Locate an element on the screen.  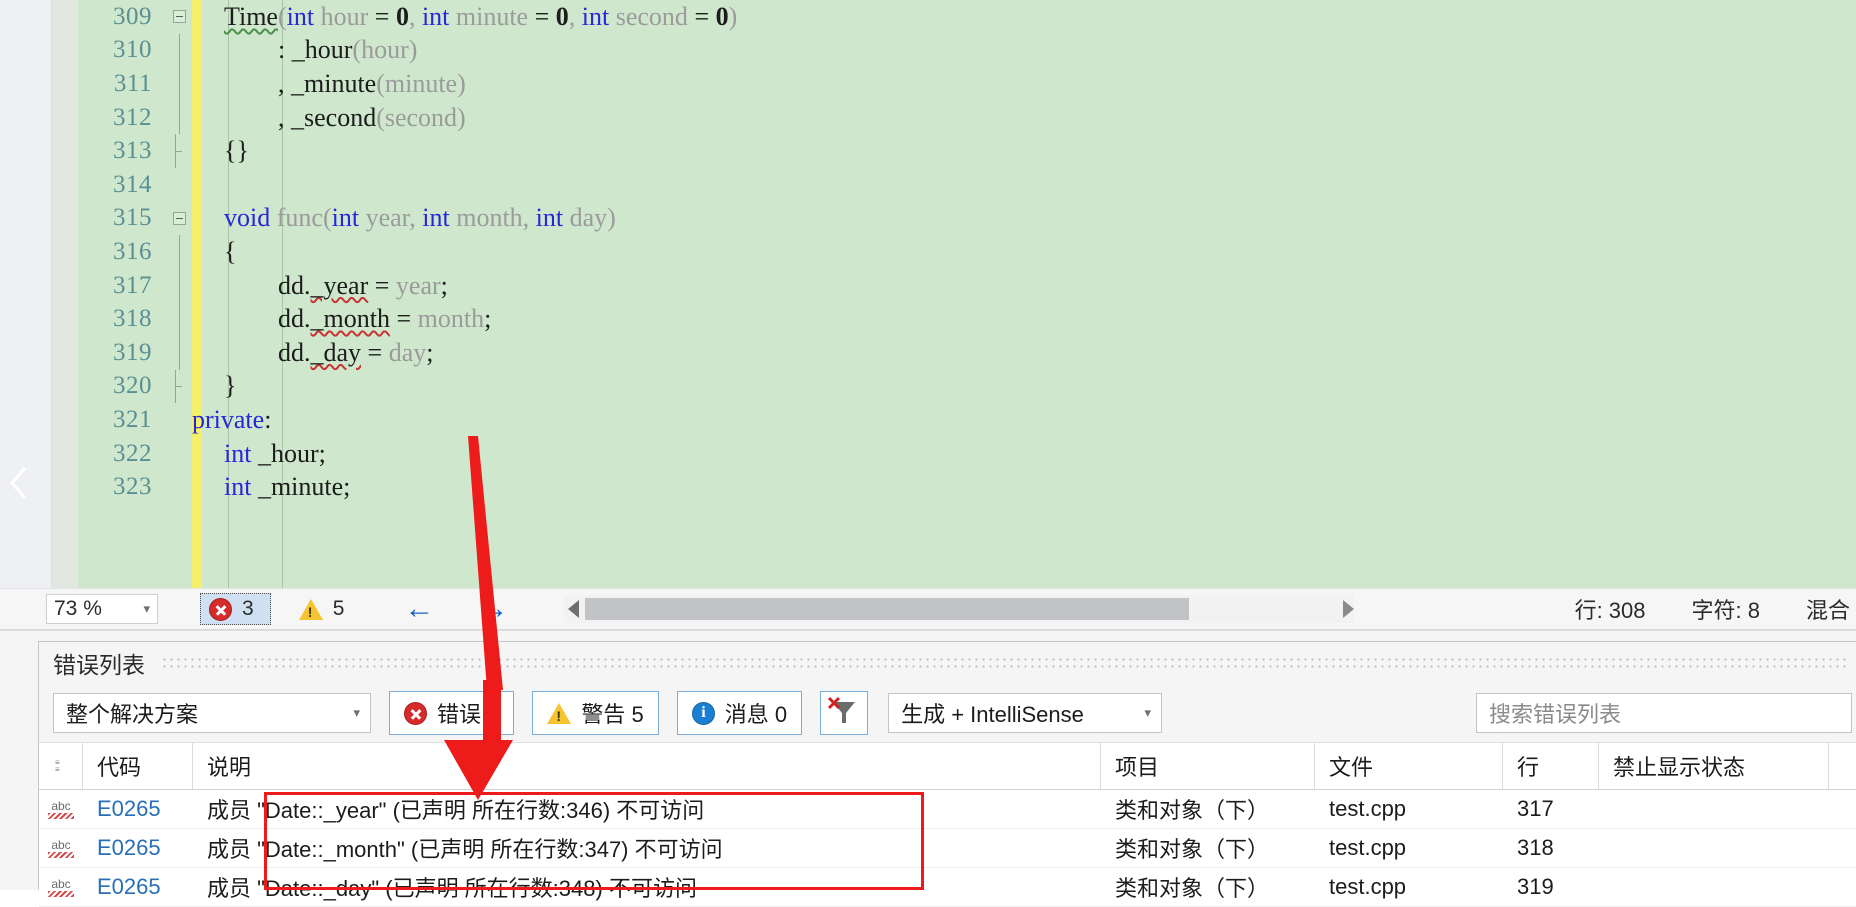
code-line: 314 is located at coordinates (967, 185).